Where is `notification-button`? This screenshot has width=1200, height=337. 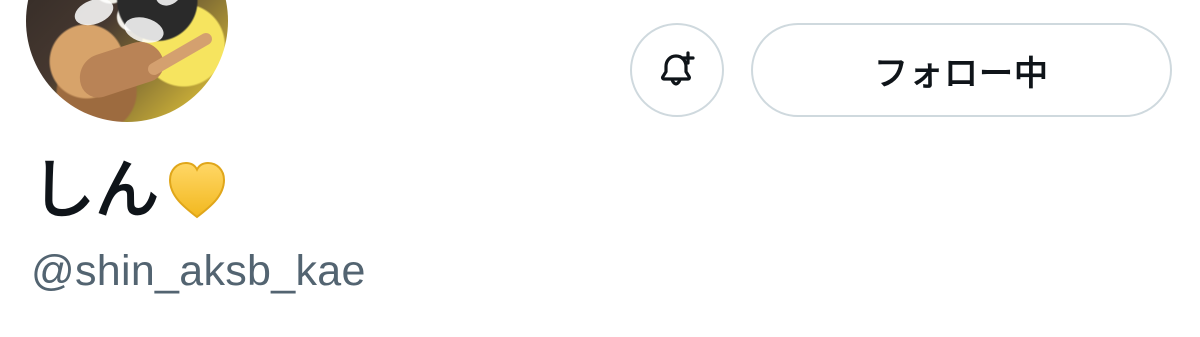
notification-button is located at coordinates (677, 70).